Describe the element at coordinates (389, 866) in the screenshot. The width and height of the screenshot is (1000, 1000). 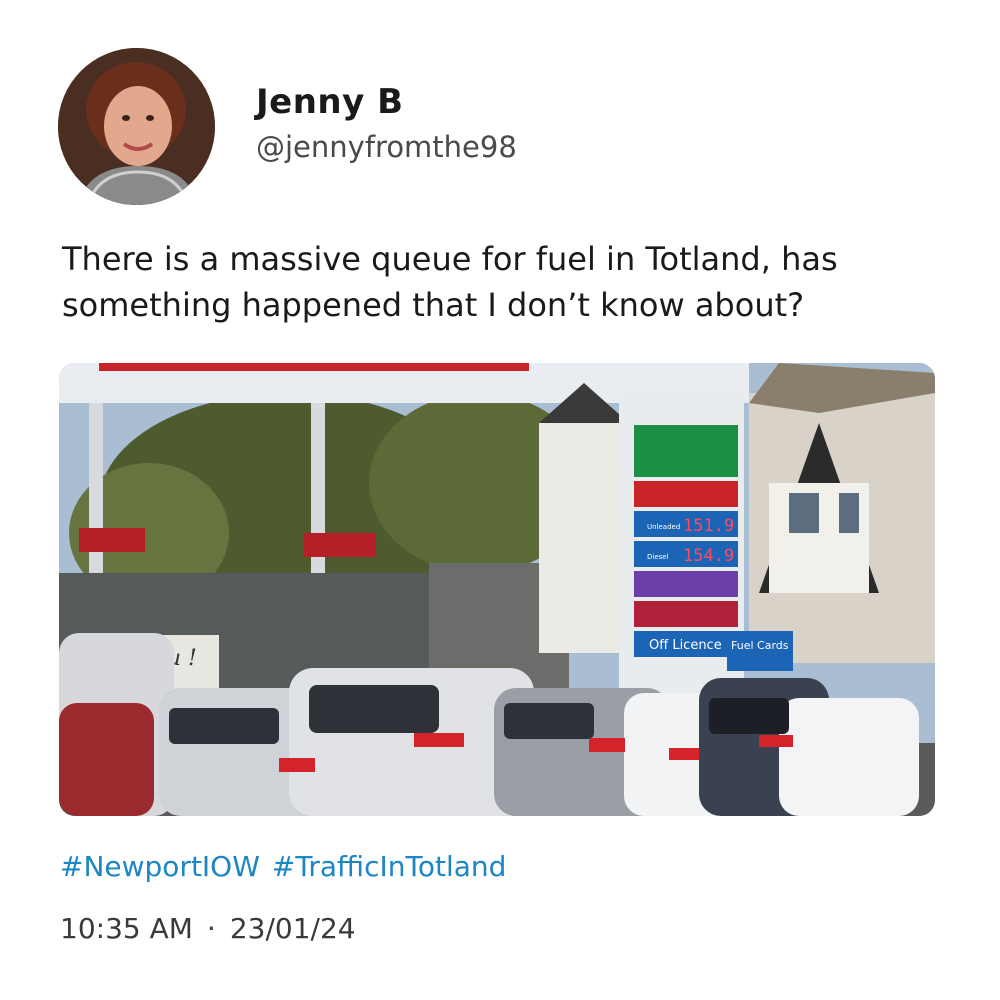
I see `hashtag-link: #TrafficInTotland` at that location.